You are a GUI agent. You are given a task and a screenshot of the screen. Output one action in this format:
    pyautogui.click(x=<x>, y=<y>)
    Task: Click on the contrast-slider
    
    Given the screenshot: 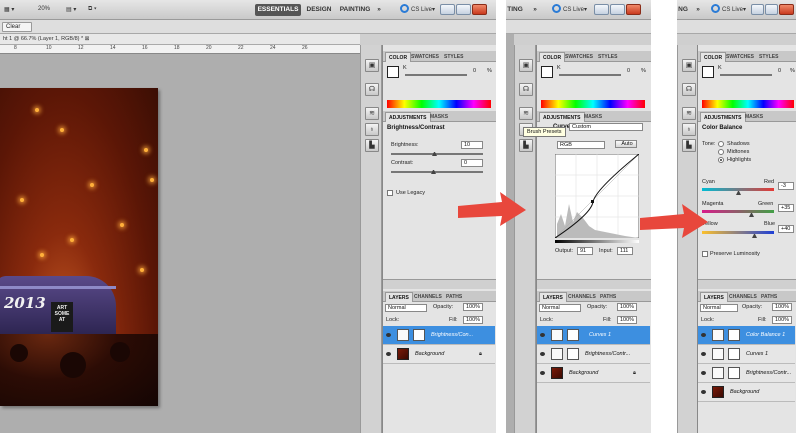 What is the action you would take?
    pyautogui.click(x=437, y=172)
    